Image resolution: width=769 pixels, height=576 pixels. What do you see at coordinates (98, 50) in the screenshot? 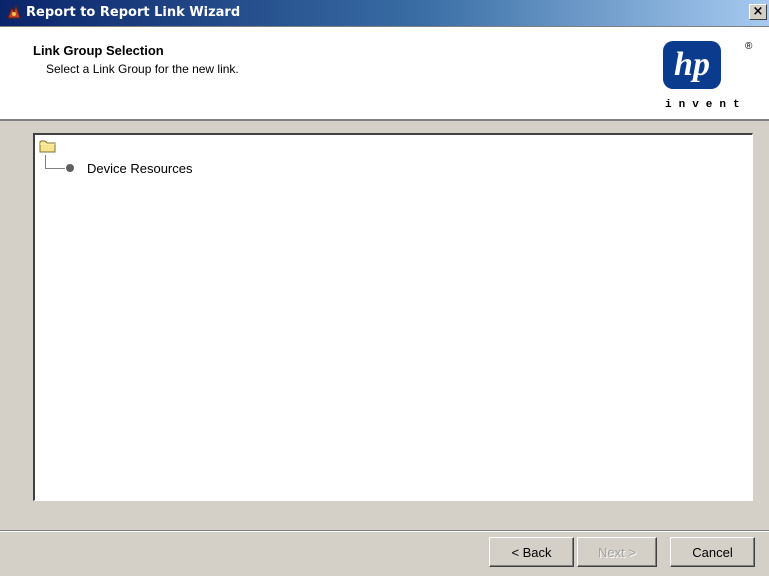
I see `page-title: Link Group Selection` at bounding box center [98, 50].